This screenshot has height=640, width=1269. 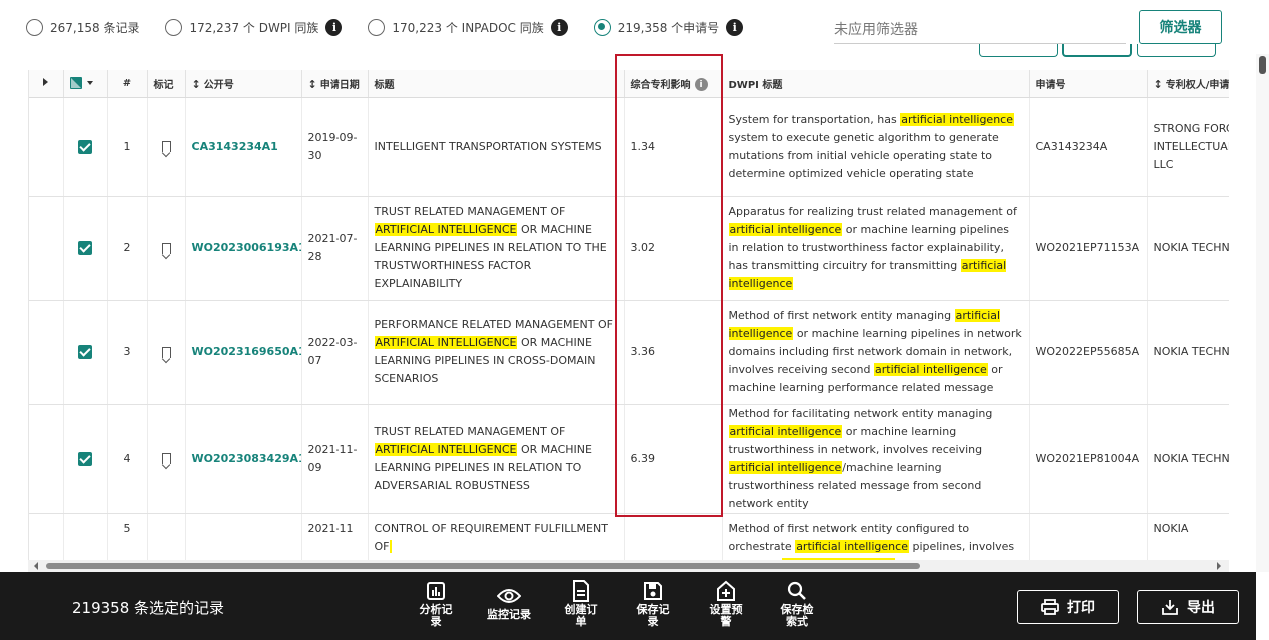 I want to click on radio-application-number: 219,358 个申请号 i, so click(x=668, y=27).